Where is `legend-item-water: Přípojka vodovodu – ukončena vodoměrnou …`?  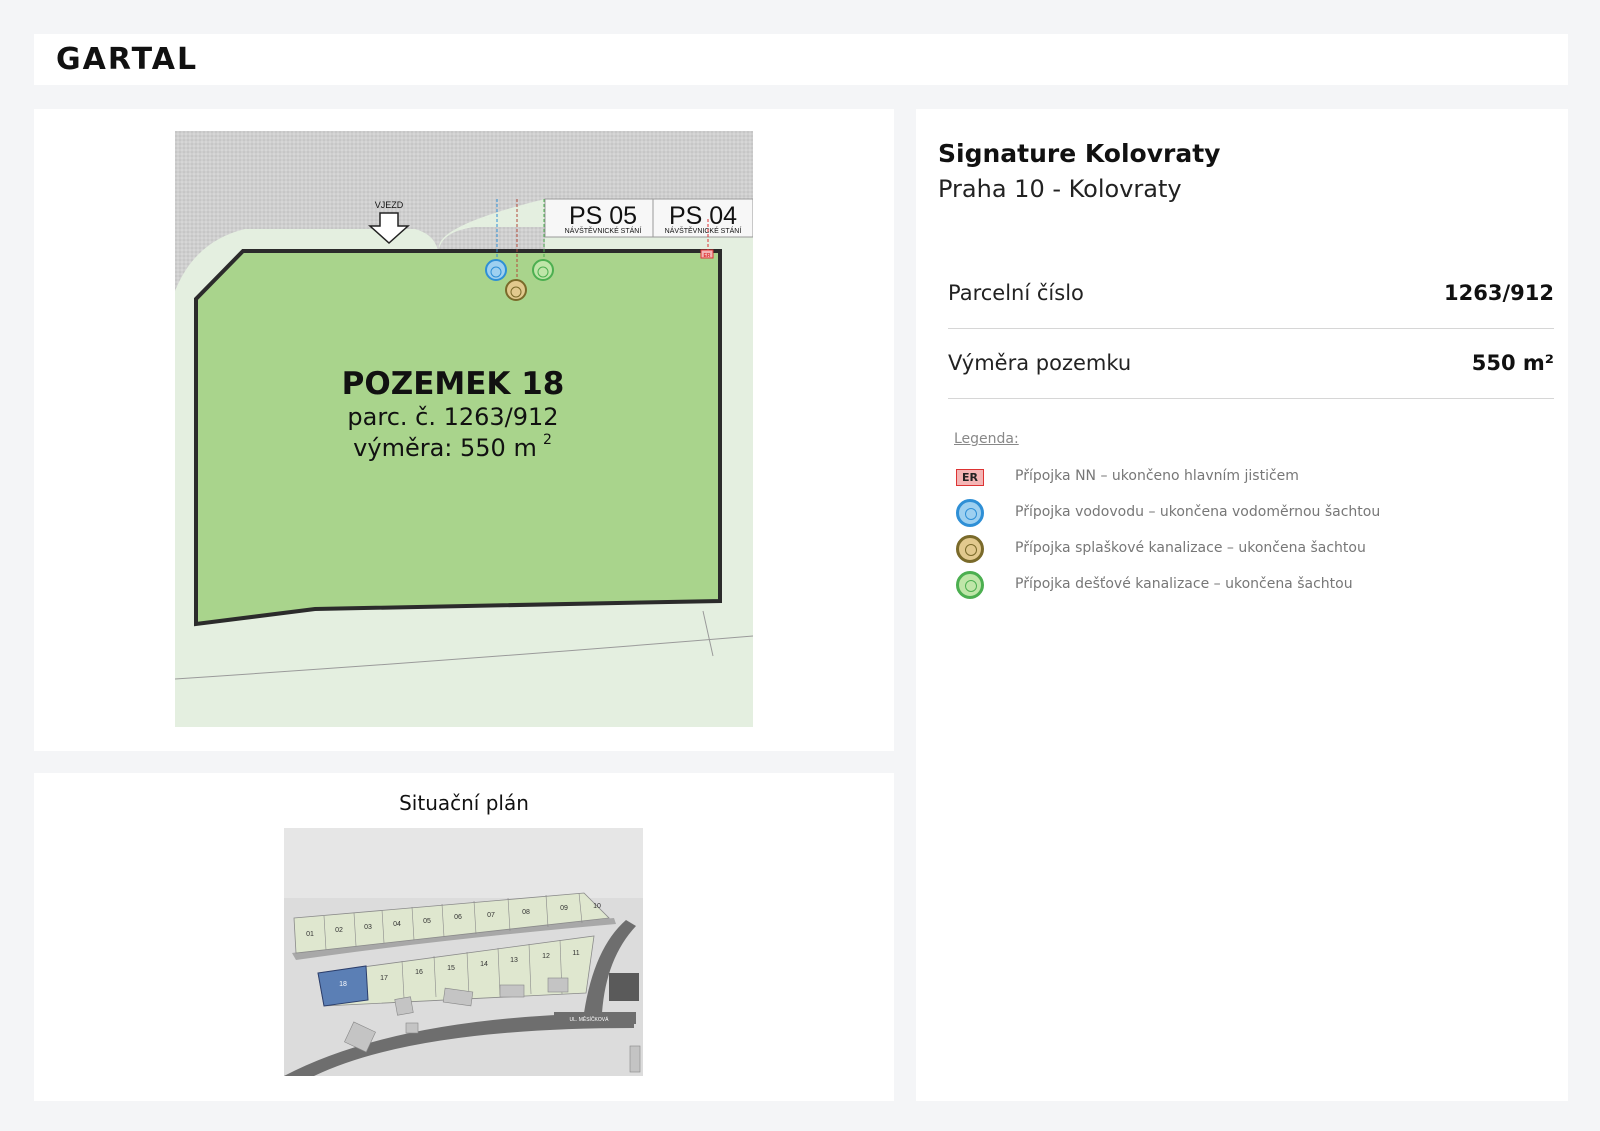 legend-item-water: Přípojka vodovodu – ukončena vodoměrnou … is located at coordinates (1167, 517).